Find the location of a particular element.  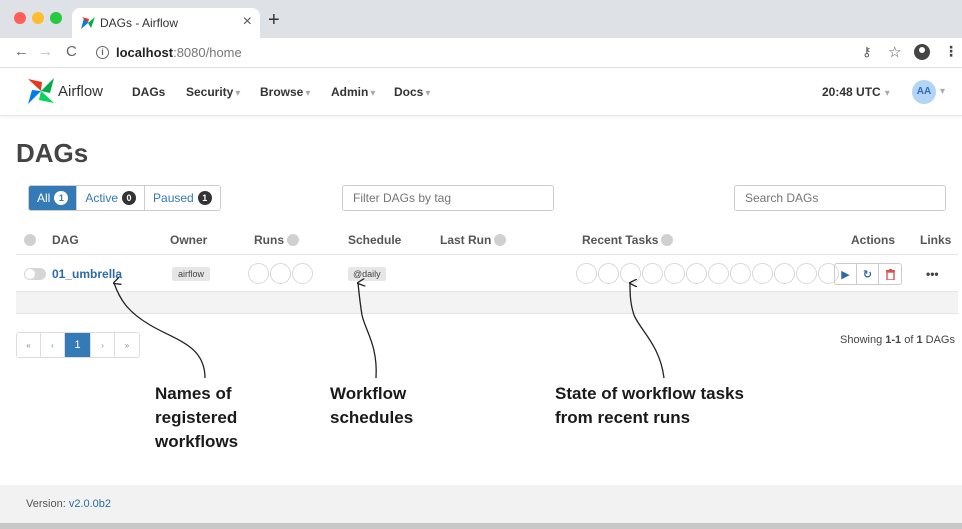

header-owner: Owner is located at coordinates (188, 240).